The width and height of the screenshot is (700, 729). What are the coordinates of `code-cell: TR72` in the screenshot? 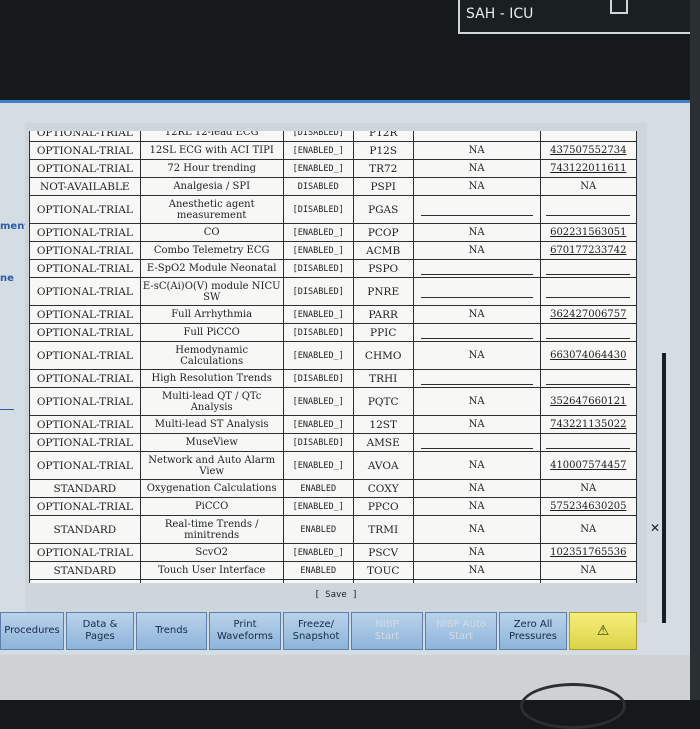 It's located at (383, 168).